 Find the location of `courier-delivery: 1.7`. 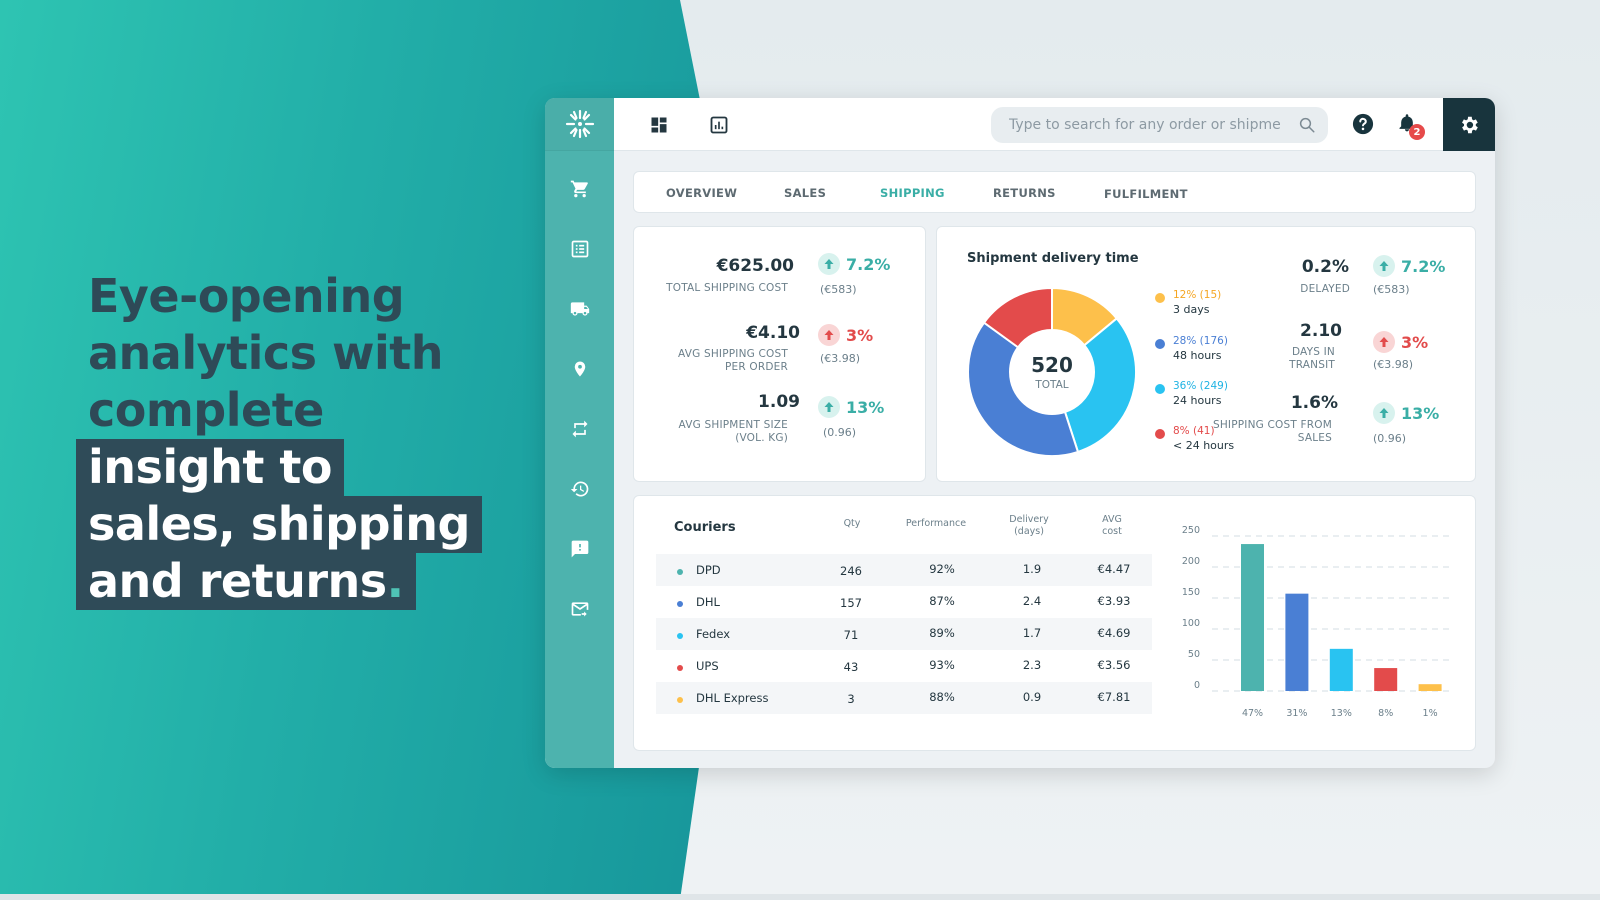

courier-delivery: 1.7 is located at coordinates (1032, 633).